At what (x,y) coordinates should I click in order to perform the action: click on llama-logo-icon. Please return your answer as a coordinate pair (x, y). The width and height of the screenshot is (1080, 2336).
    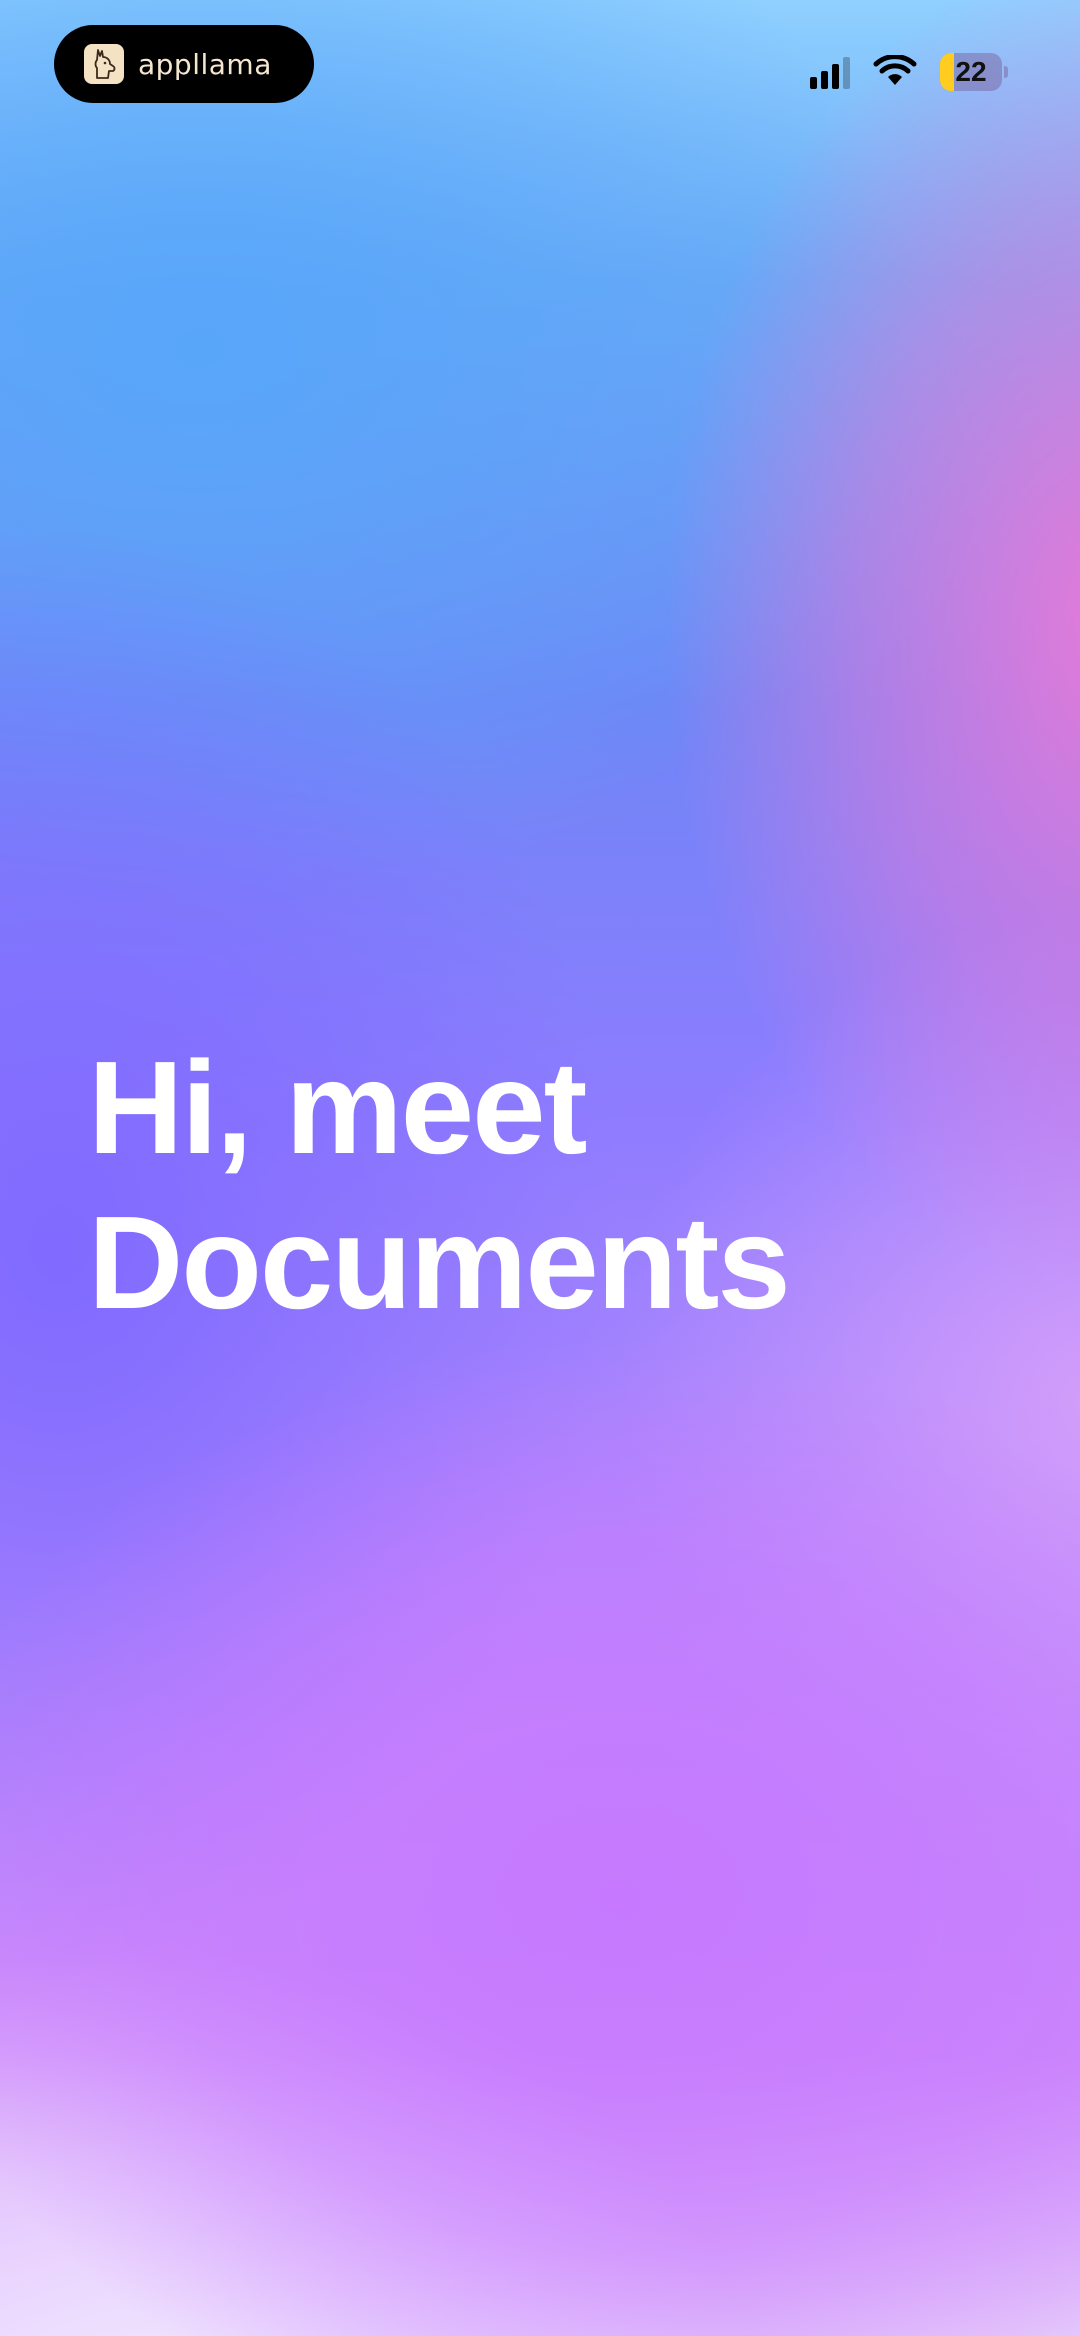
    Looking at the image, I should click on (104, 64).